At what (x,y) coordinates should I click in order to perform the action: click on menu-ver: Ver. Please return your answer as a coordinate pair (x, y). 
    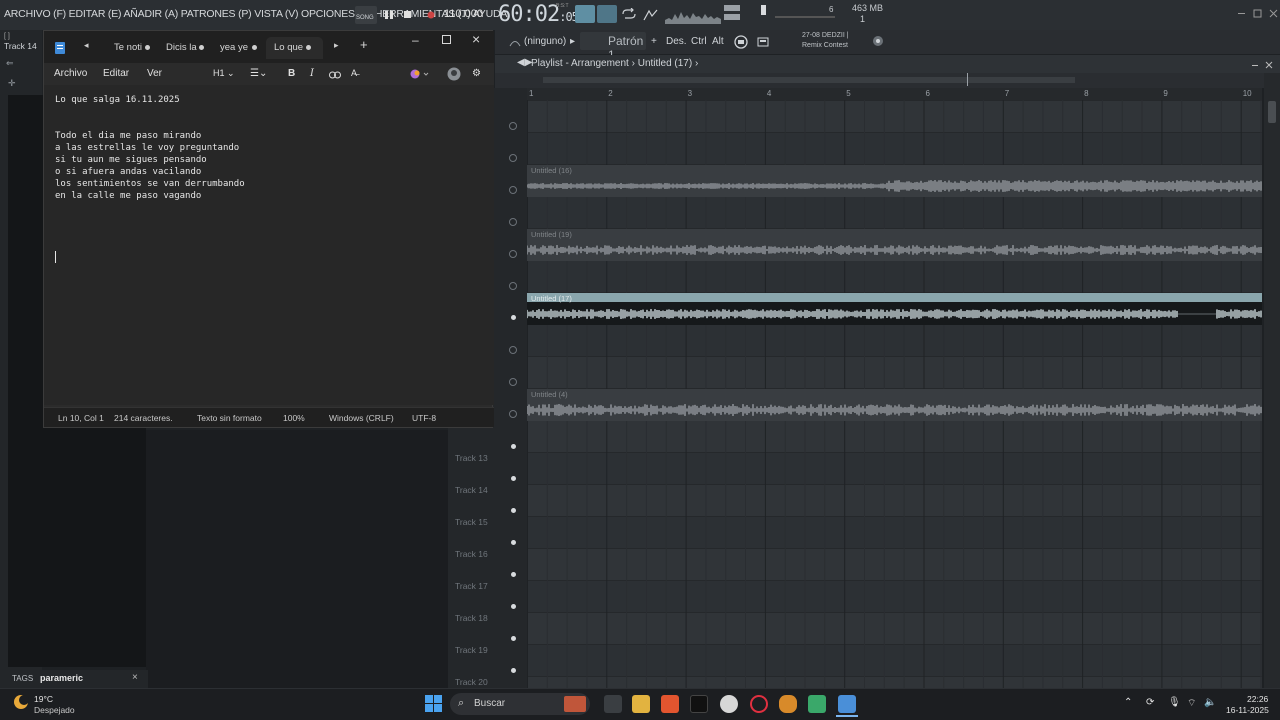
    Looking at the image, I should click on (154, 73).